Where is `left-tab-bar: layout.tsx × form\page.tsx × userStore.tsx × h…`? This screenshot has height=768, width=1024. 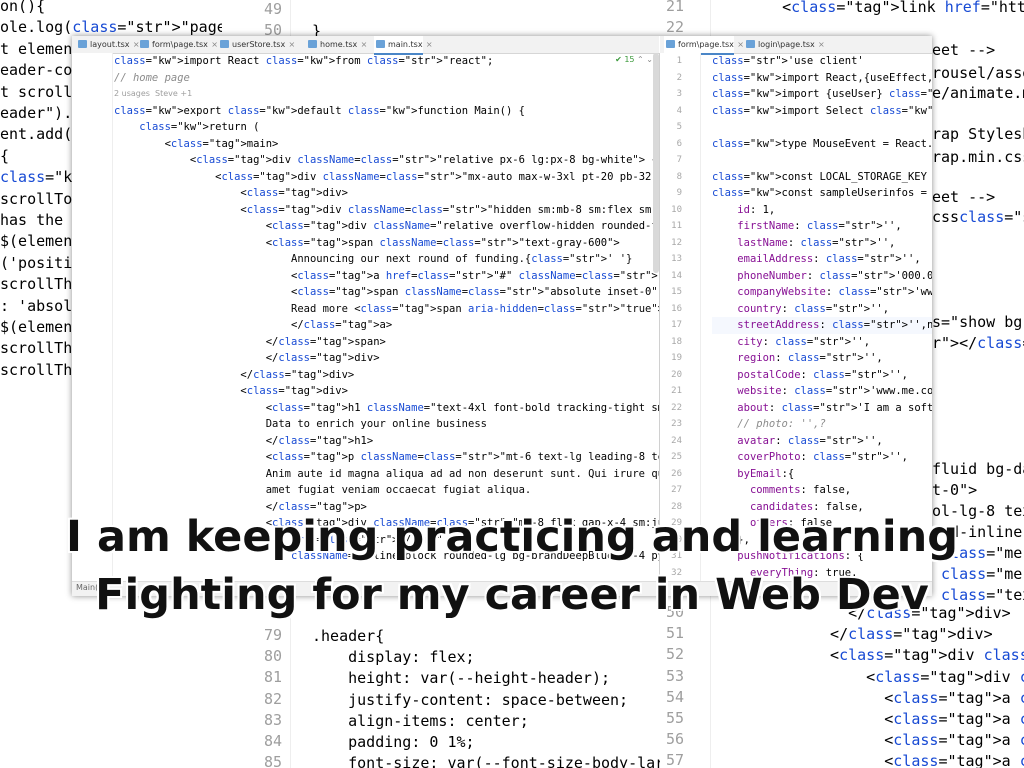
left-tab-bar: layout.tsx × form\page.tsx × userStore.tsx × h… is located at coordinates (365, 45).